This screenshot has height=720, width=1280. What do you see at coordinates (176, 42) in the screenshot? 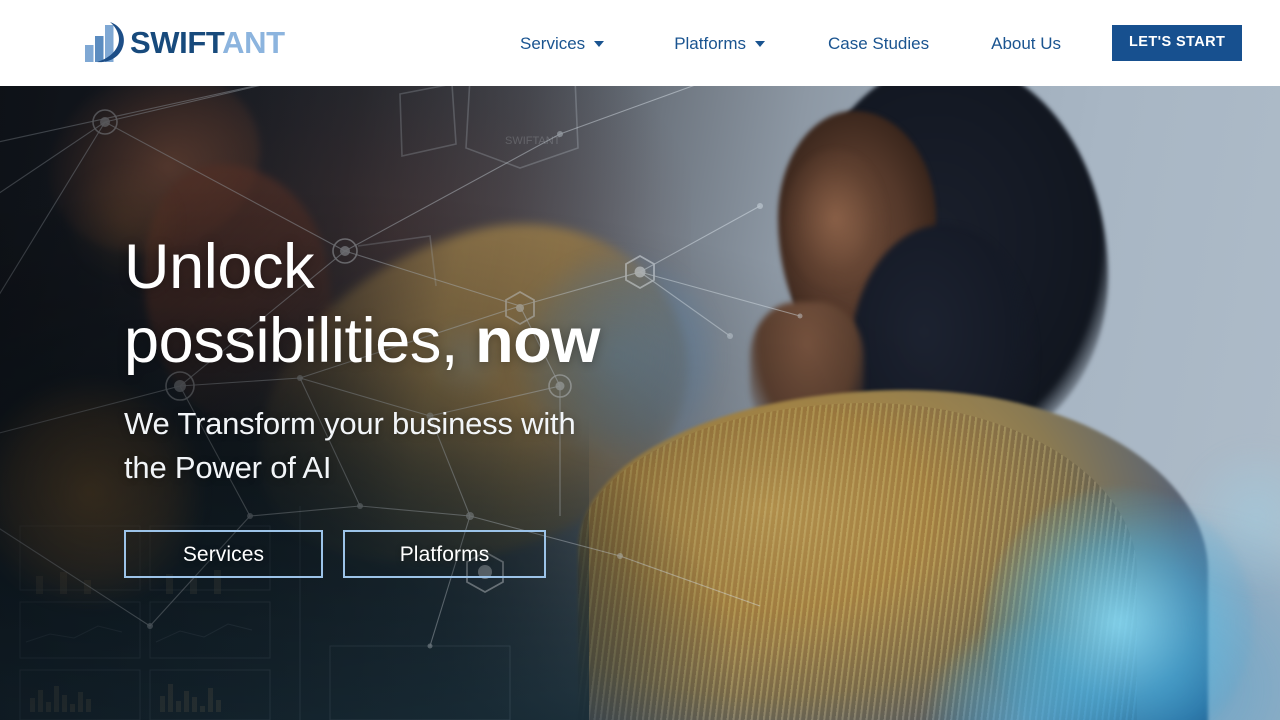
I see `logo-word-primary: SWIFT` at bounding box center [176, 42].